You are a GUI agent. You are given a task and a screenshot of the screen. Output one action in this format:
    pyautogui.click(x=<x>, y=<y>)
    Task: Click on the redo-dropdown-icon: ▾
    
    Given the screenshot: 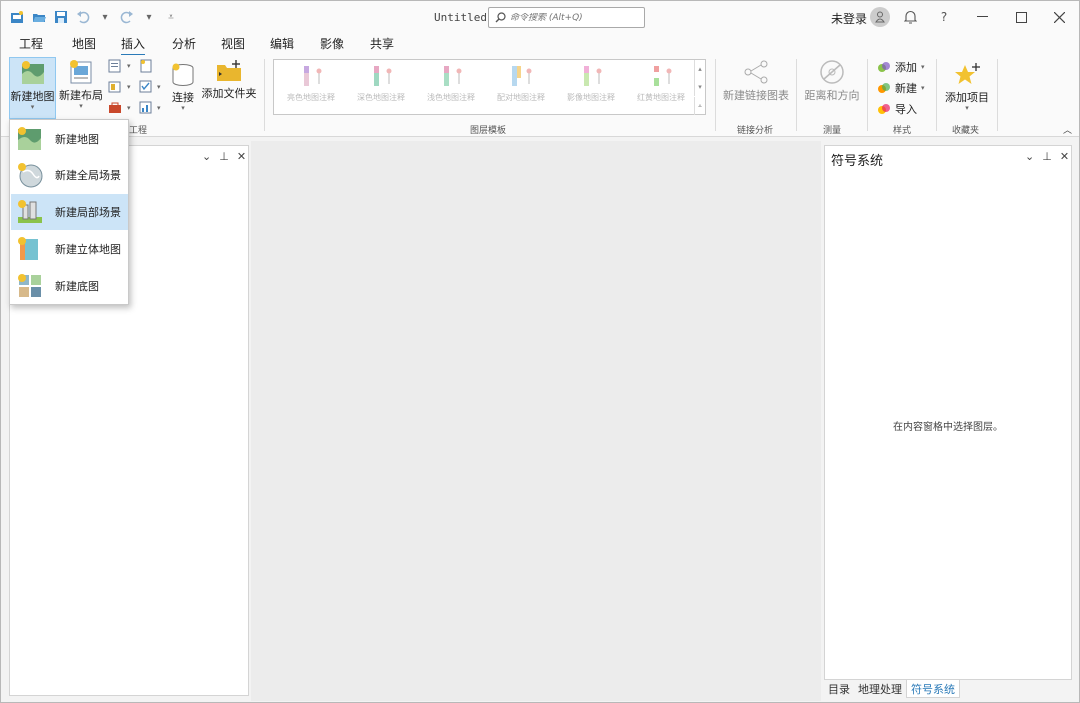 What is the action you would take?
    pyautogui.click(x=149, y=17)
    